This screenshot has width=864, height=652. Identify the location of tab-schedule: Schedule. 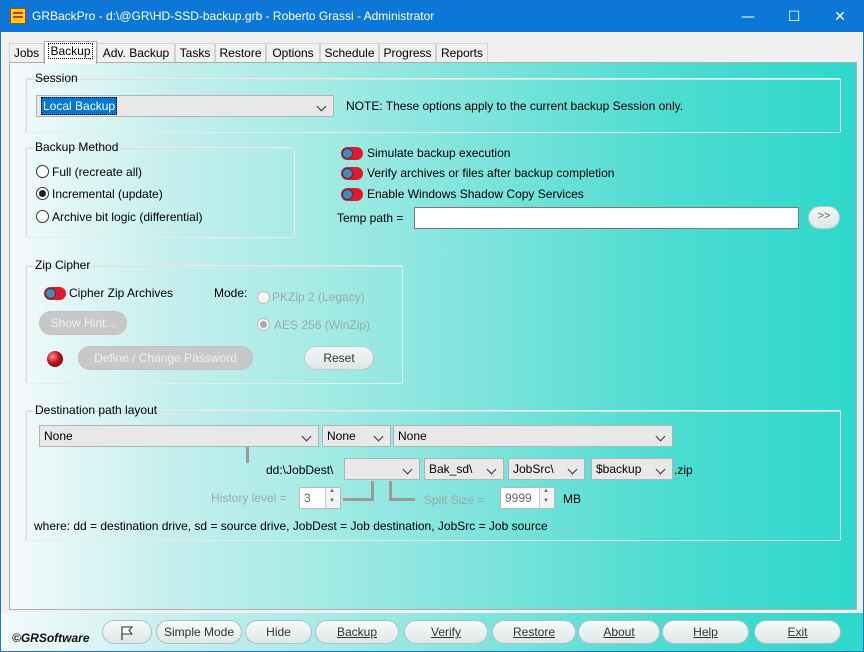
(349, 53).